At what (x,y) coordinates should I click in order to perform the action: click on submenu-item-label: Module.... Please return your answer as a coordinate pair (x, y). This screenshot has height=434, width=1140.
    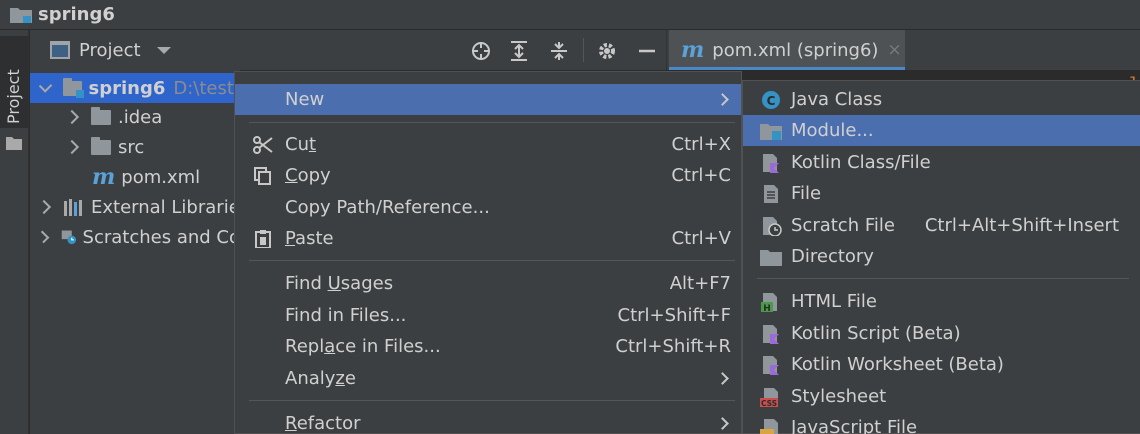
    Looking at the image, I should click on (832, 130).